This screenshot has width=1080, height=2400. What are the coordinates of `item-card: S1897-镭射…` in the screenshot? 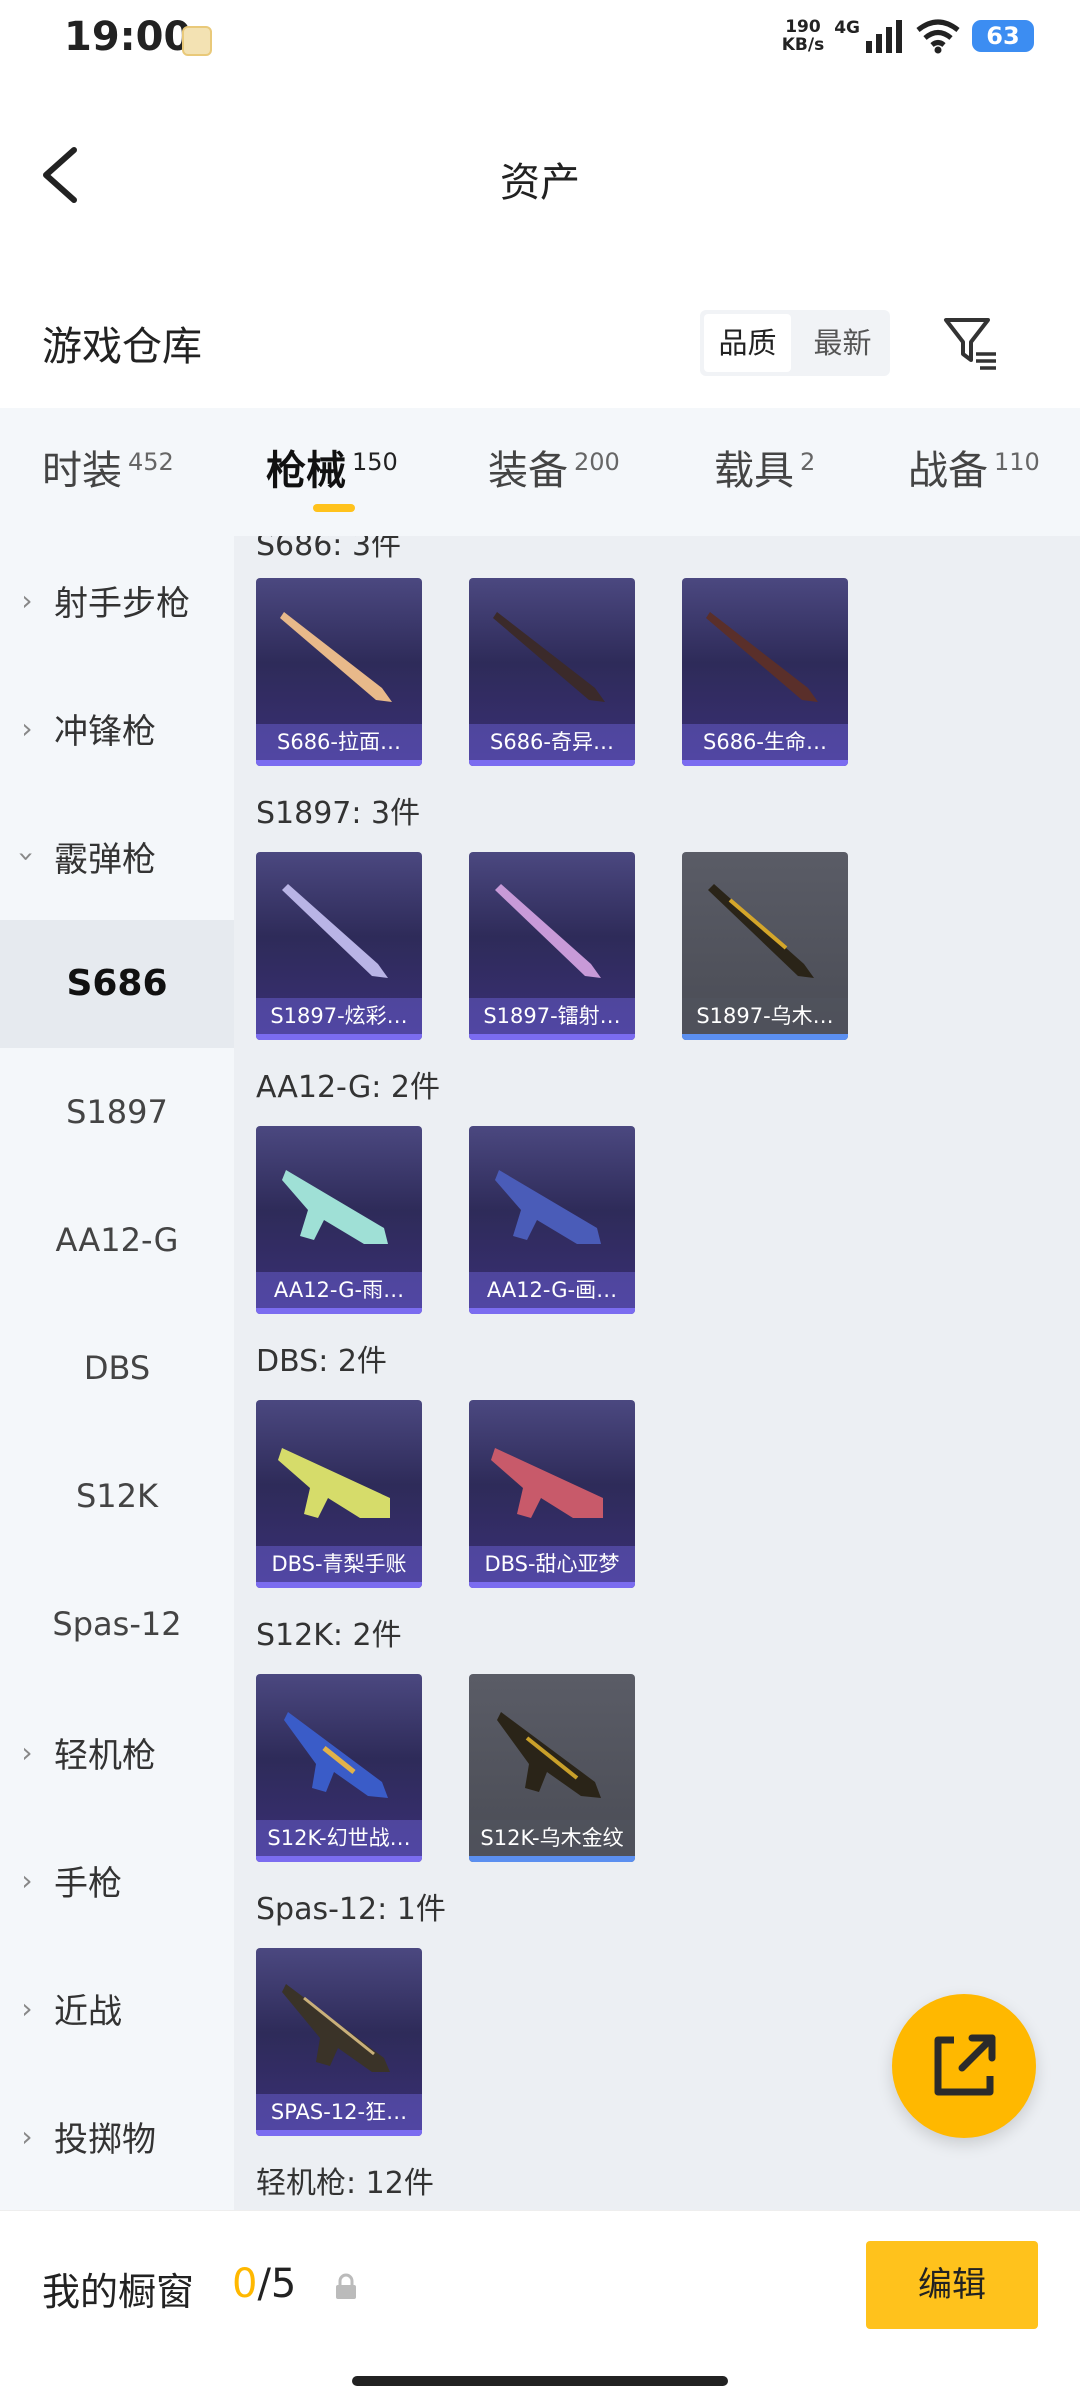 It's located at (552, 946).